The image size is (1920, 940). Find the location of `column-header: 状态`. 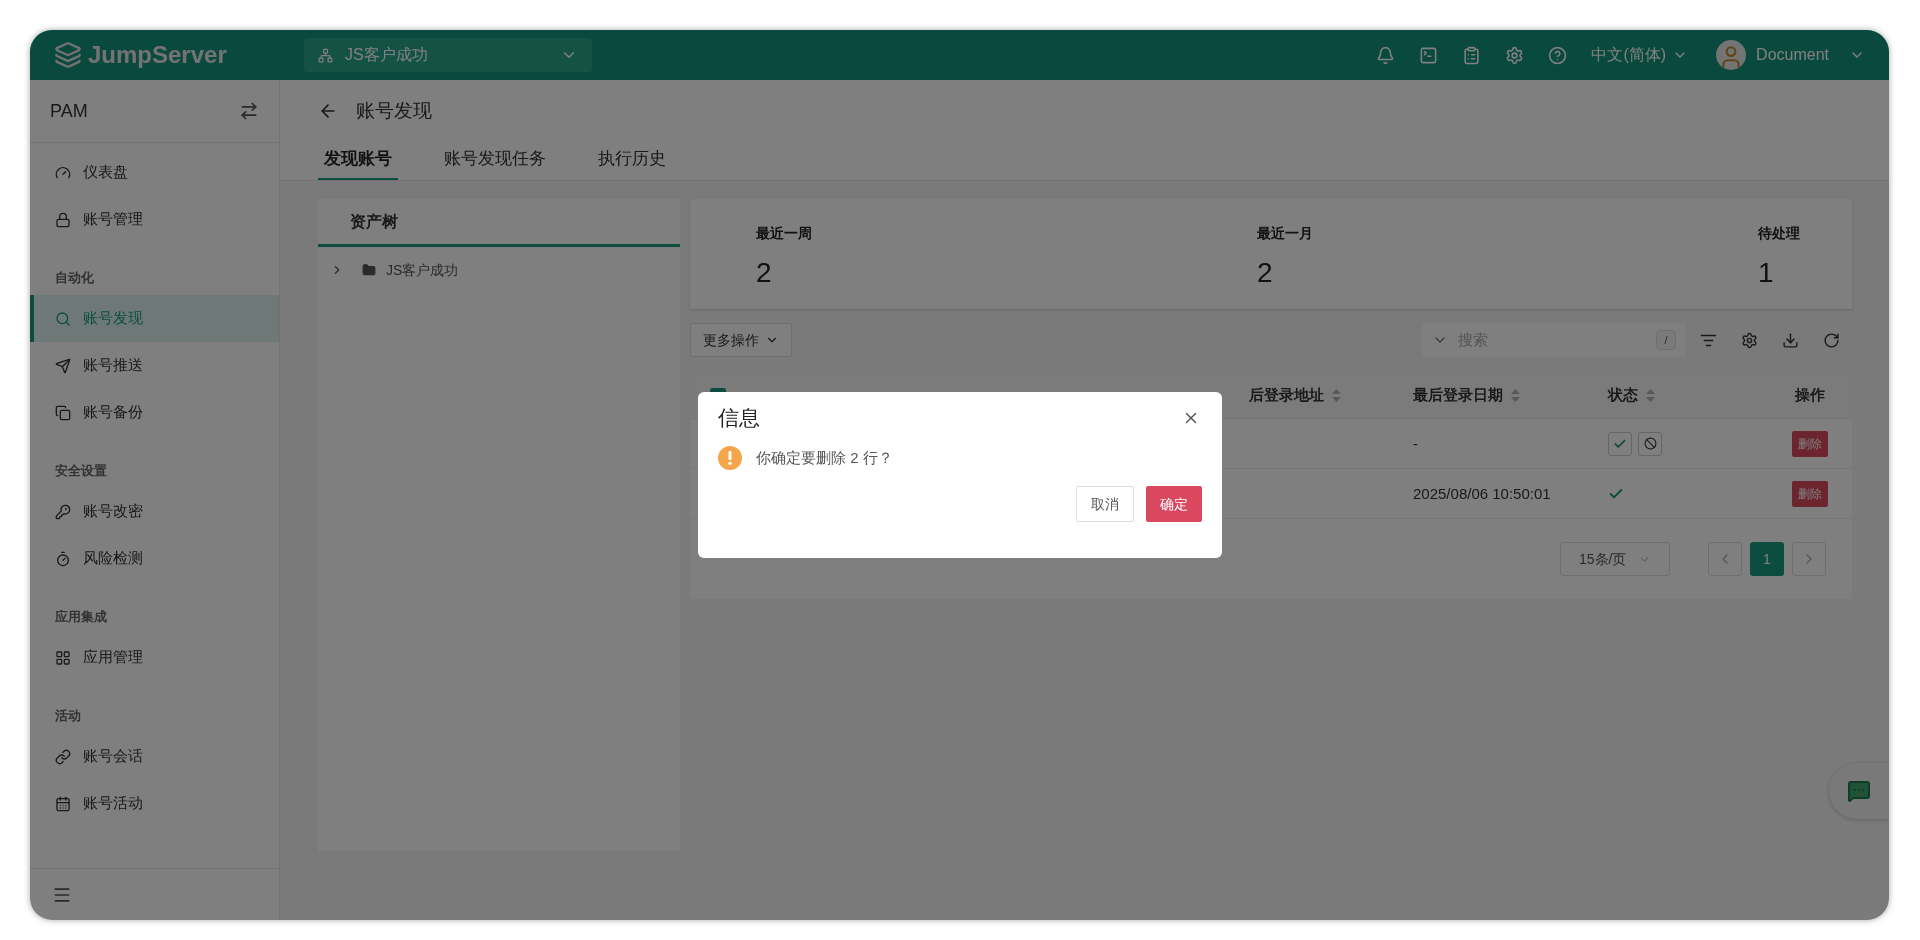

column-header: 状态 is located at coordinates (1623, 395).